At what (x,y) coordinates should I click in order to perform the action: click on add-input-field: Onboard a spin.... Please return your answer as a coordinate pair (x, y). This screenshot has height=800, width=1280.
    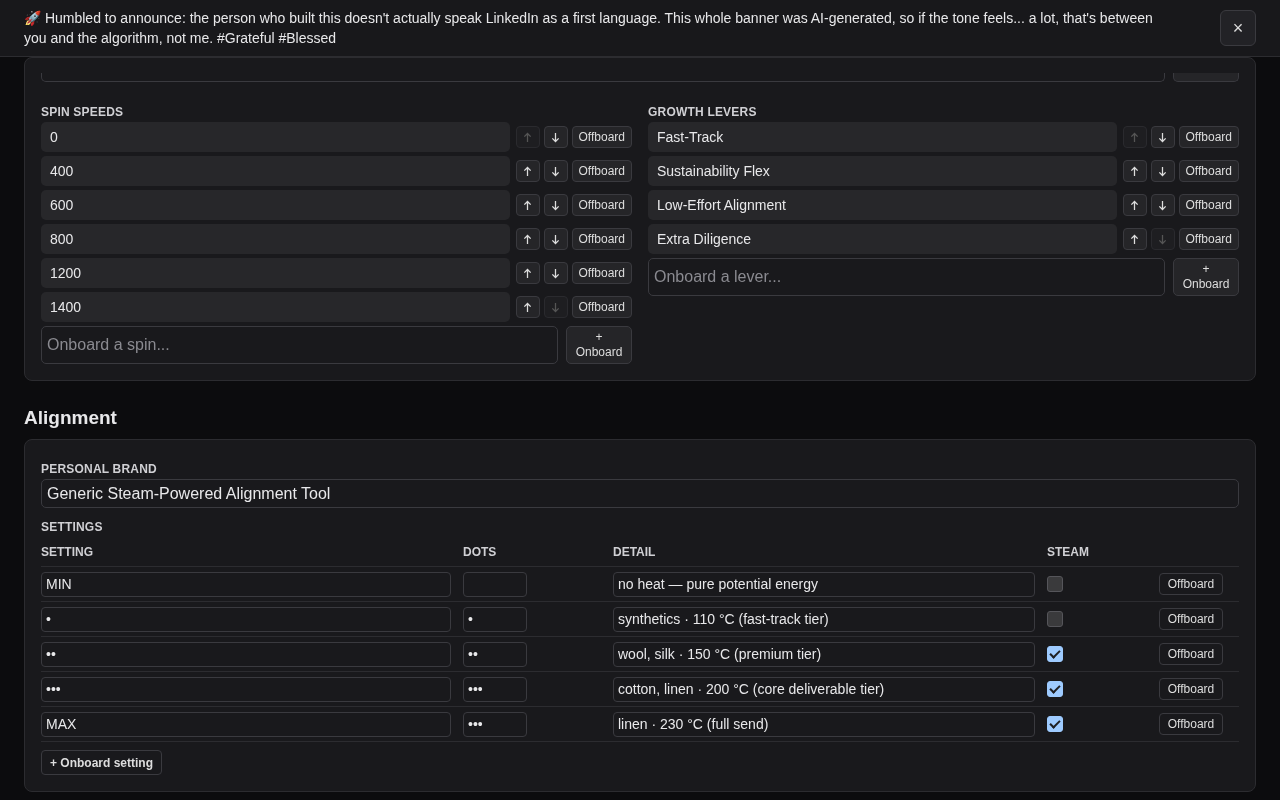
    Looking at the image, I should click on (299, 345).